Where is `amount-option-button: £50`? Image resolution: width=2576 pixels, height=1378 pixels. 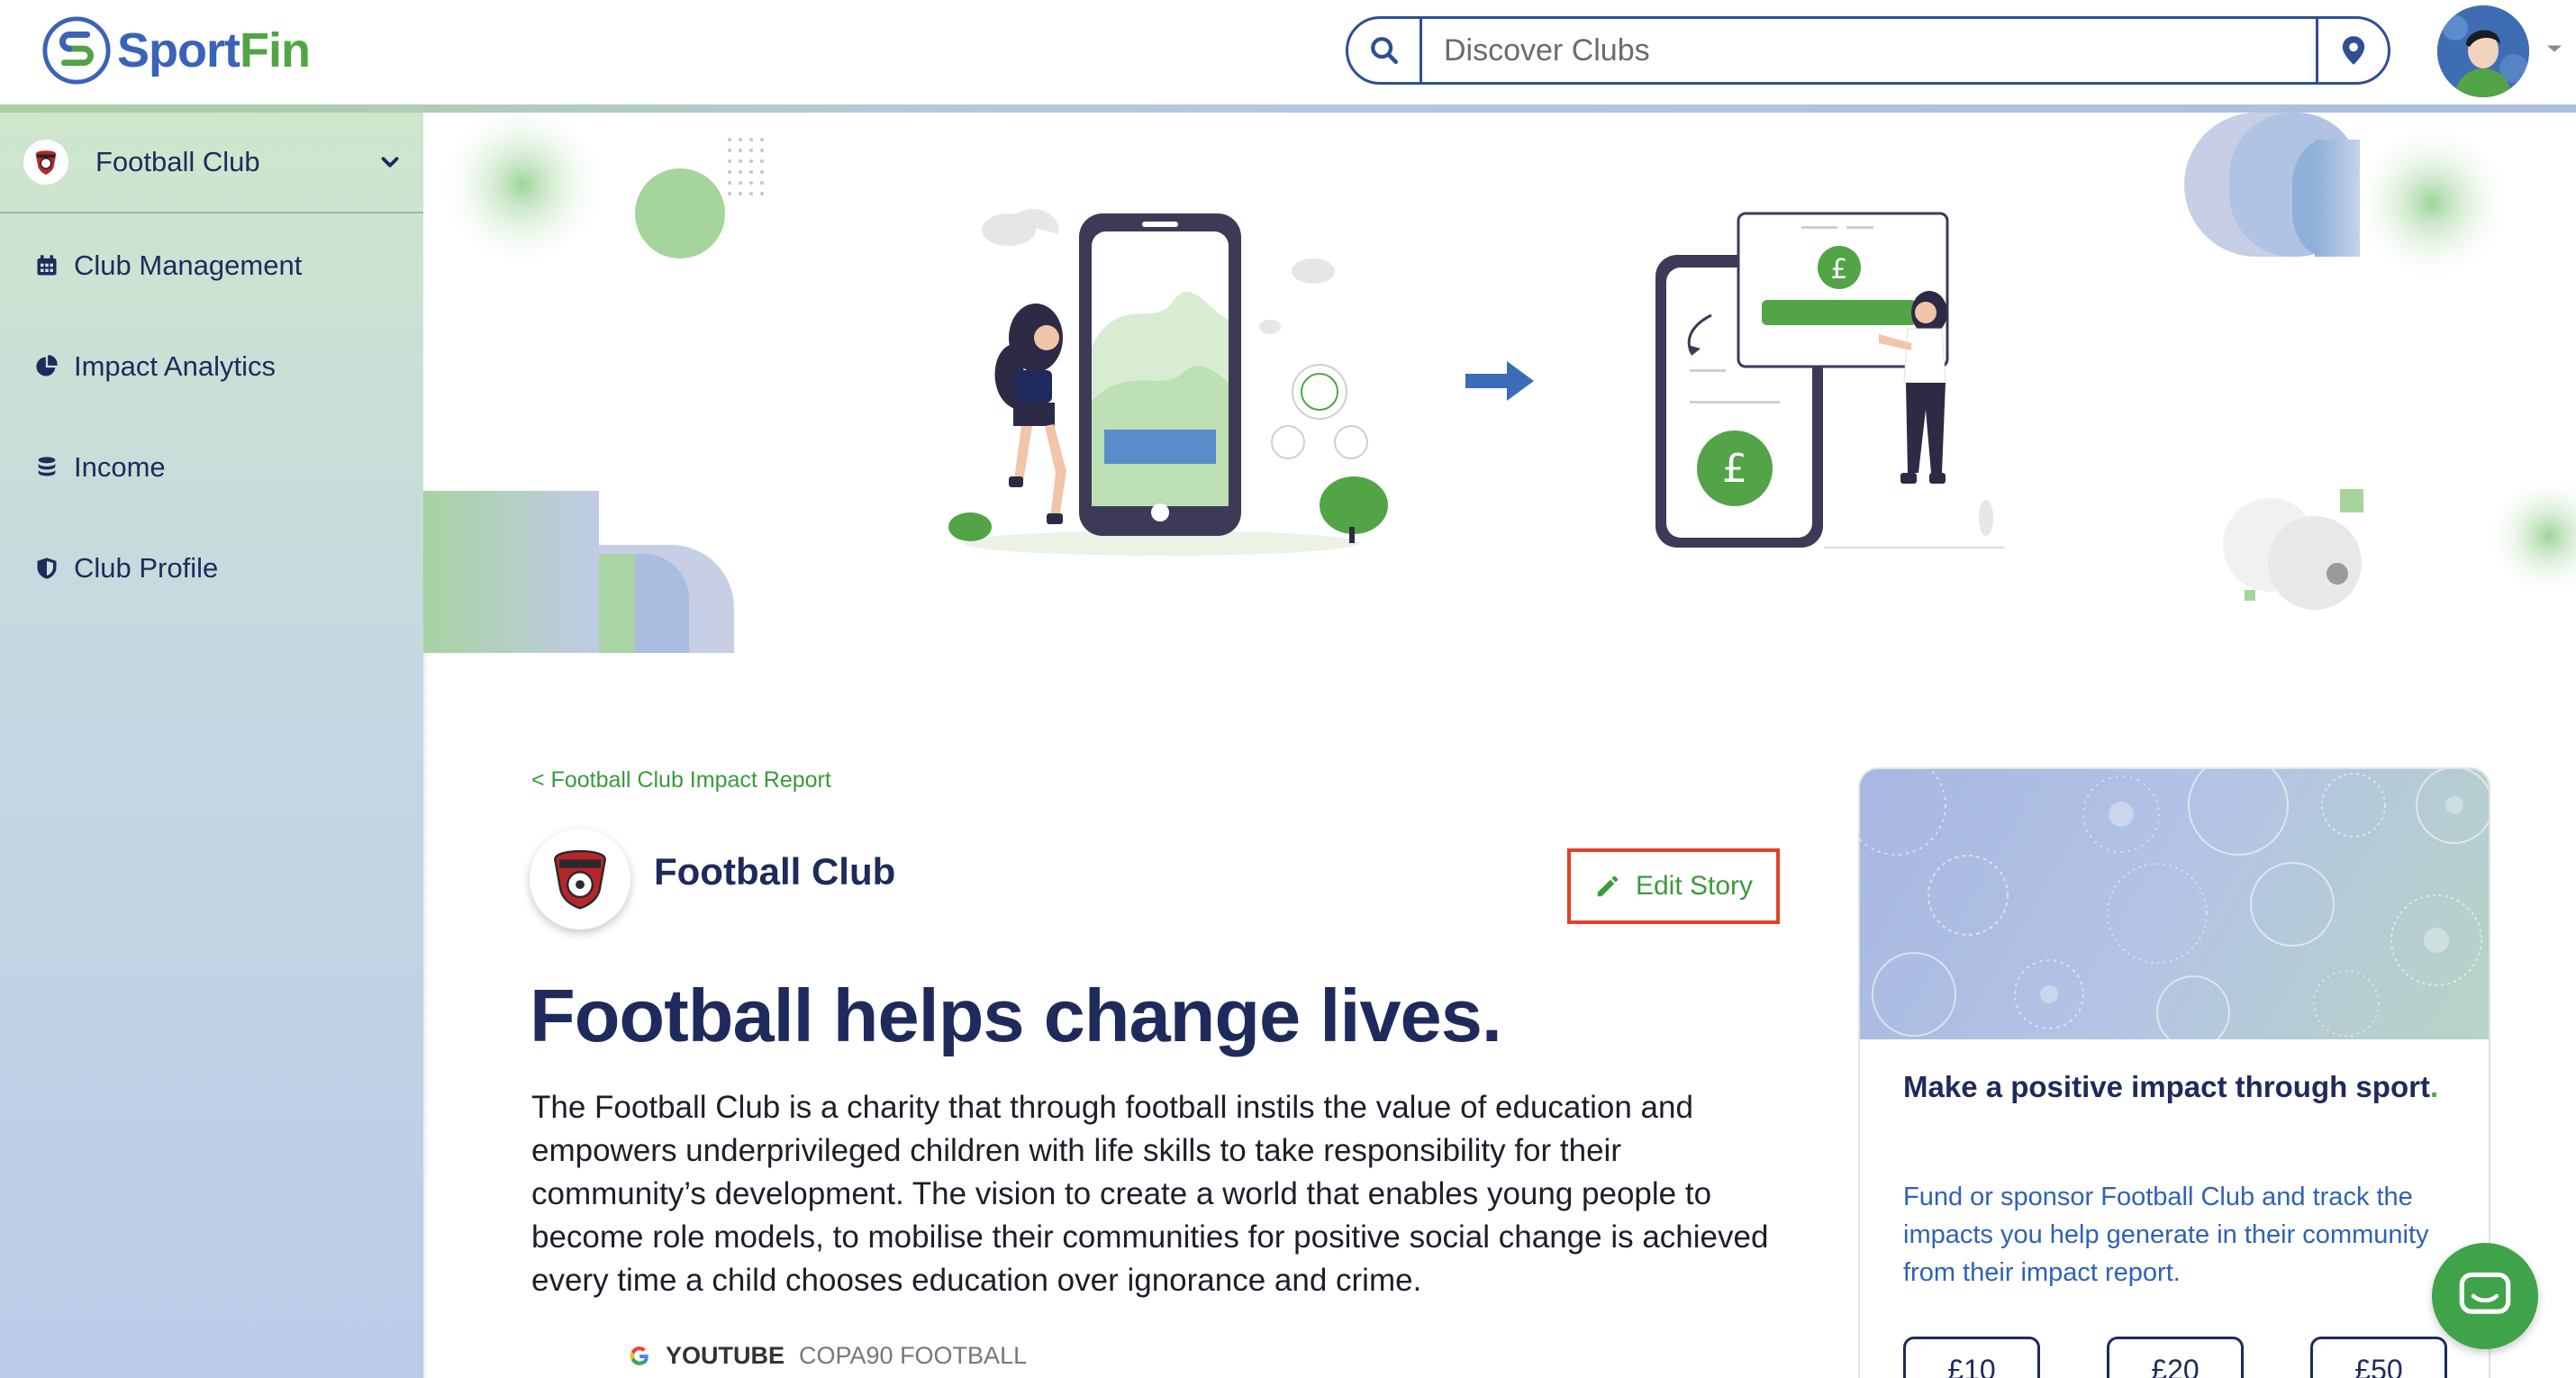
amount-option-button: £50 is located at coordinates (2378, 1358).